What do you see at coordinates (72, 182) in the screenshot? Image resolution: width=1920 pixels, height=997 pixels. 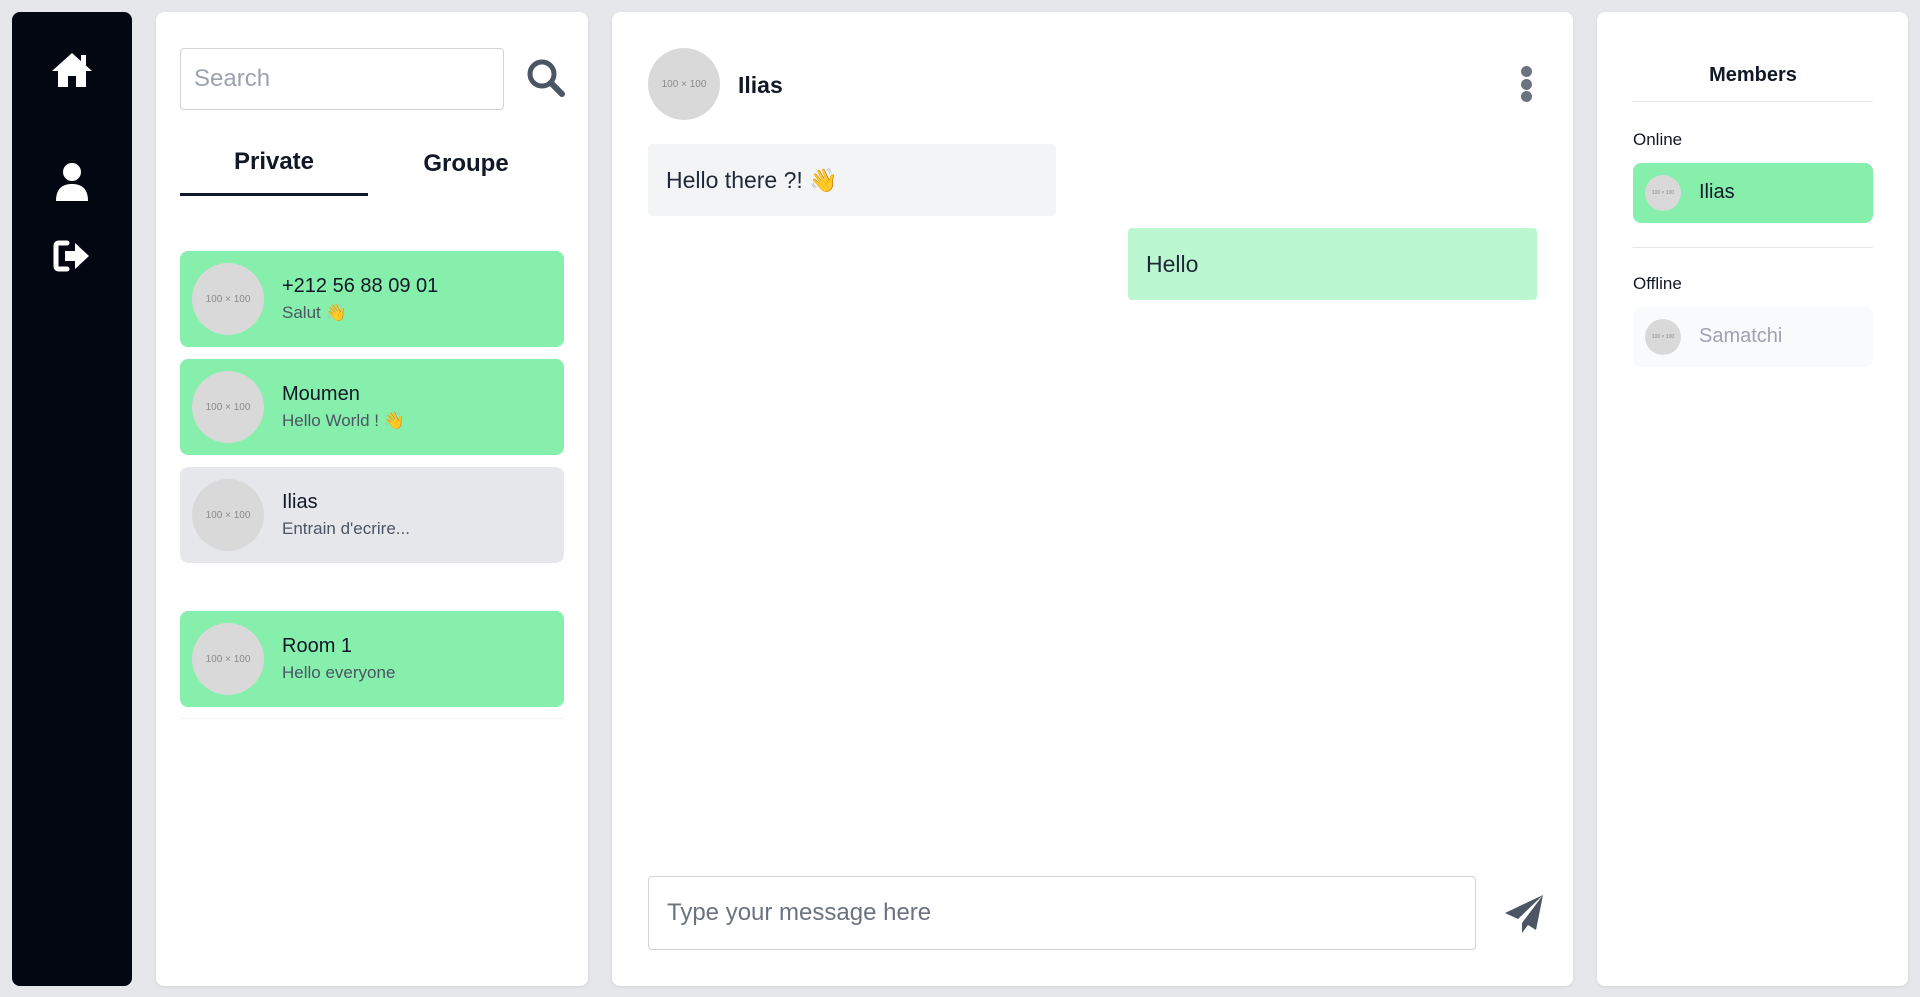 I see `user-icon` at bounding box center [72, 182].